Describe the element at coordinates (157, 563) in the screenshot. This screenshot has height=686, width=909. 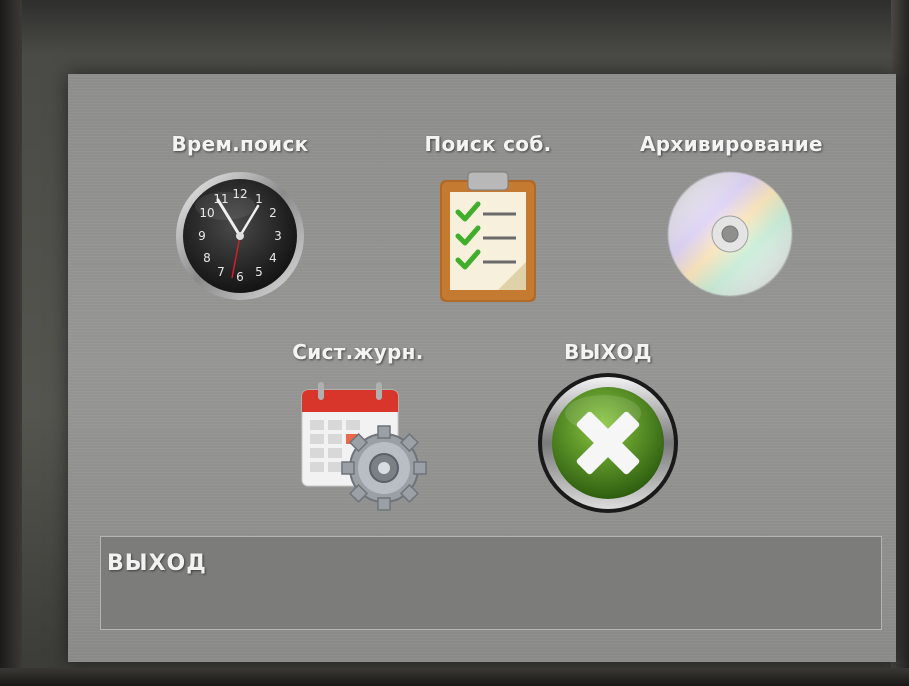
I see `status-text: ВЫХОД` at that location.